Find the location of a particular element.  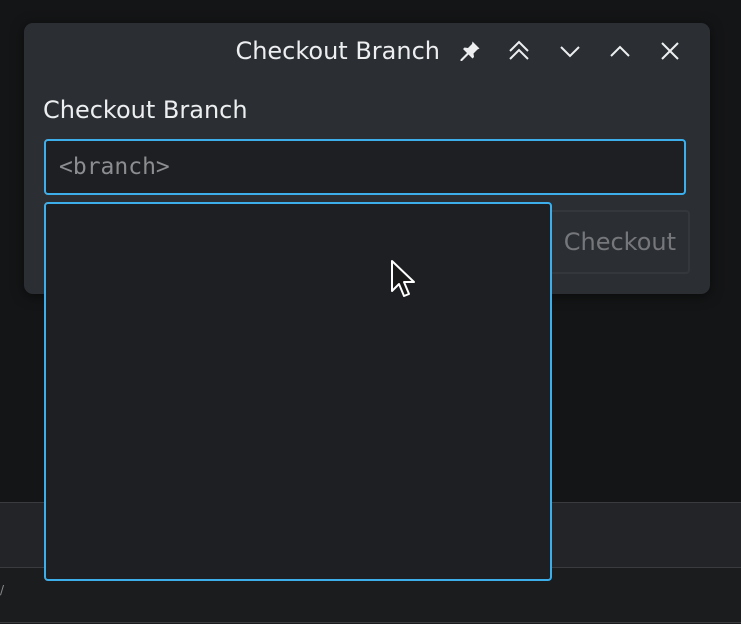

maximize-icon is located at coordinates (620, 53).